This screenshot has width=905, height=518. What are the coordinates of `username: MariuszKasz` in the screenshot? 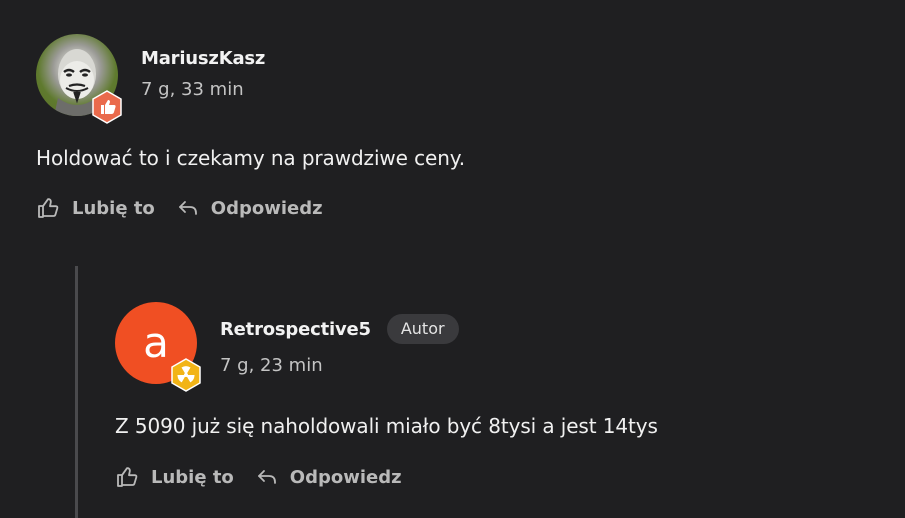 It's located at (203, 58).